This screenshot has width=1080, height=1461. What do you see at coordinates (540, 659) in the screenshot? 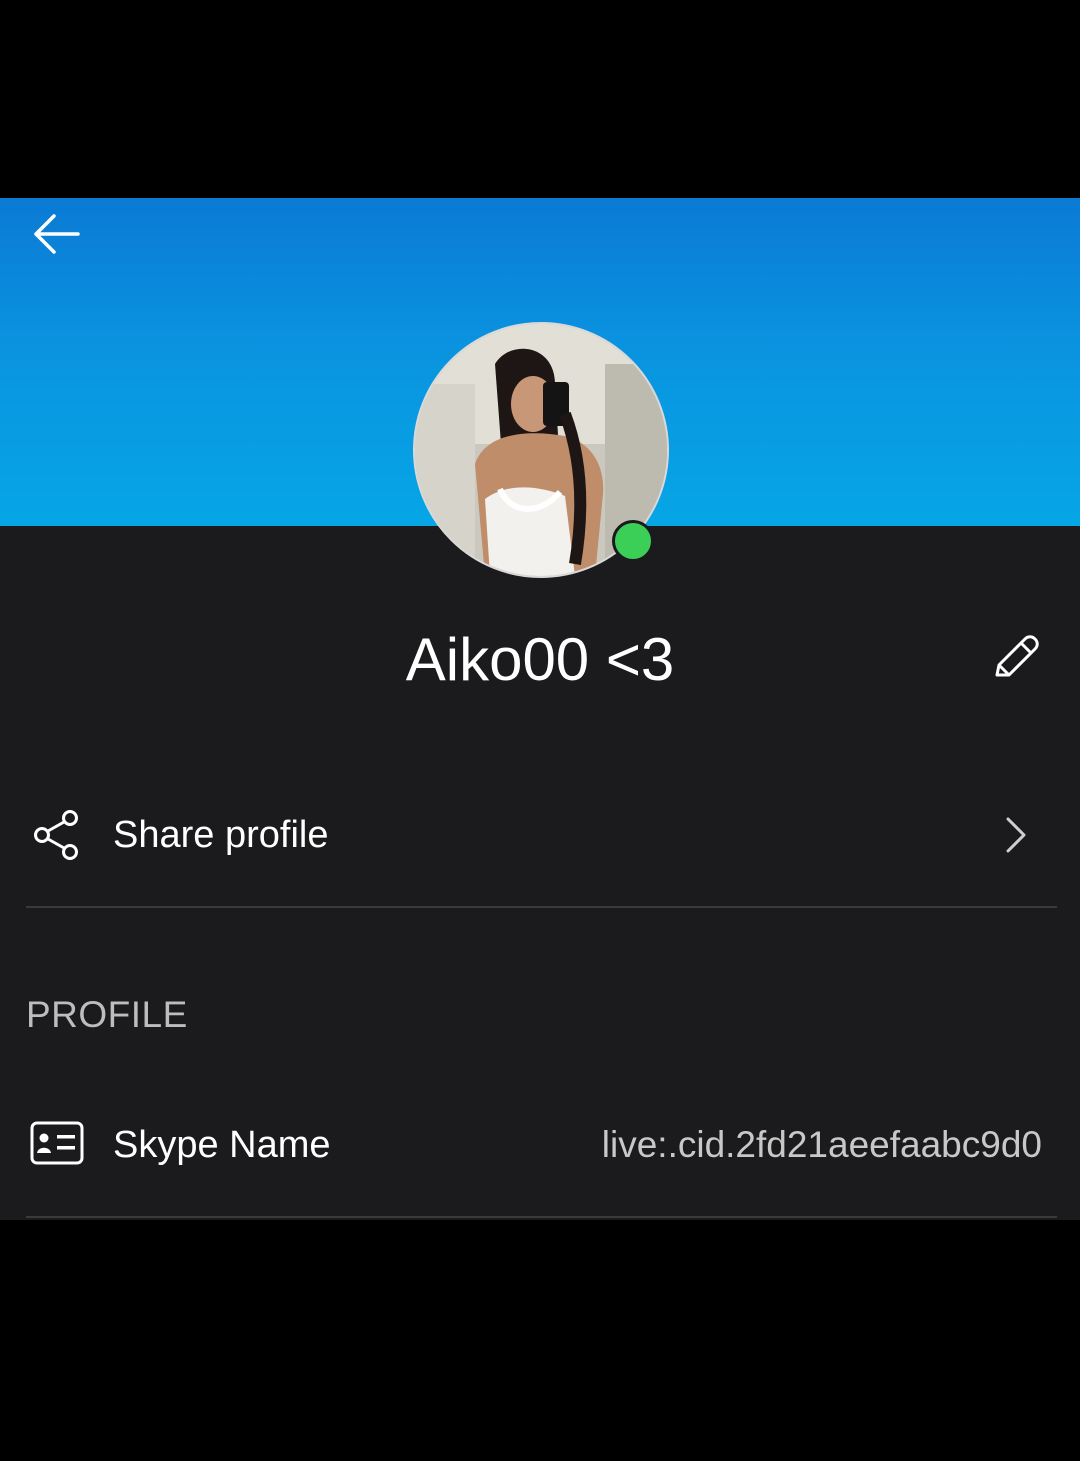
I see `display-name: Aiko00 <3` at bounding box center [540, 659].